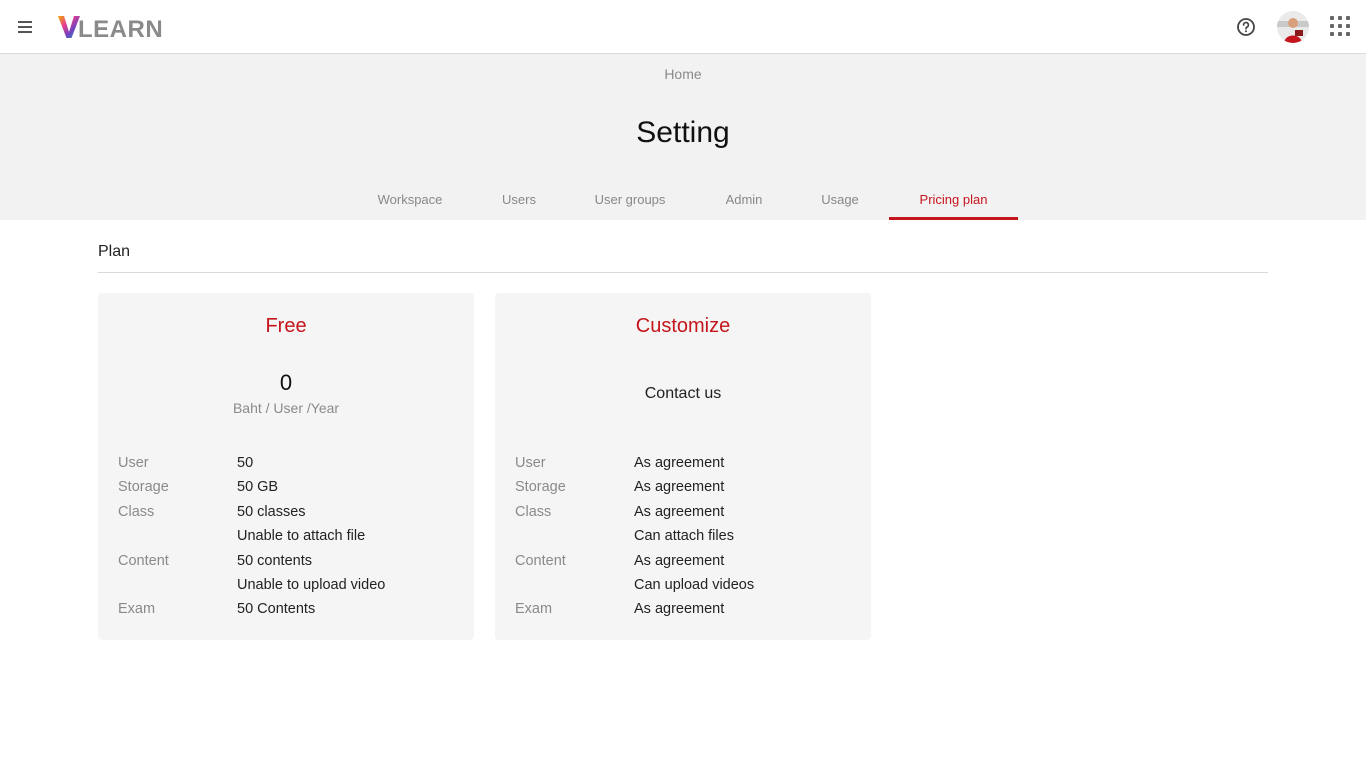 The width and height of the screenshot is (1366, 768). I want to click on tab-admin: Admin, so click(744, 201).